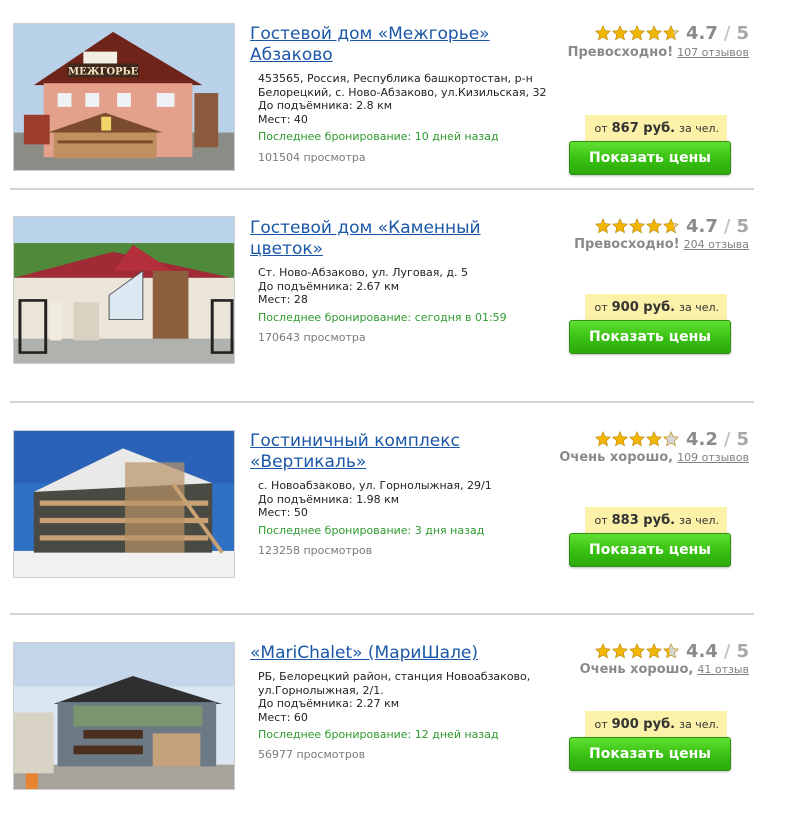  What do you see at coordinates (716, 244) in the screenshot?
I see `reviews-link: 204 отзыва` at bounding box center [716, 244].